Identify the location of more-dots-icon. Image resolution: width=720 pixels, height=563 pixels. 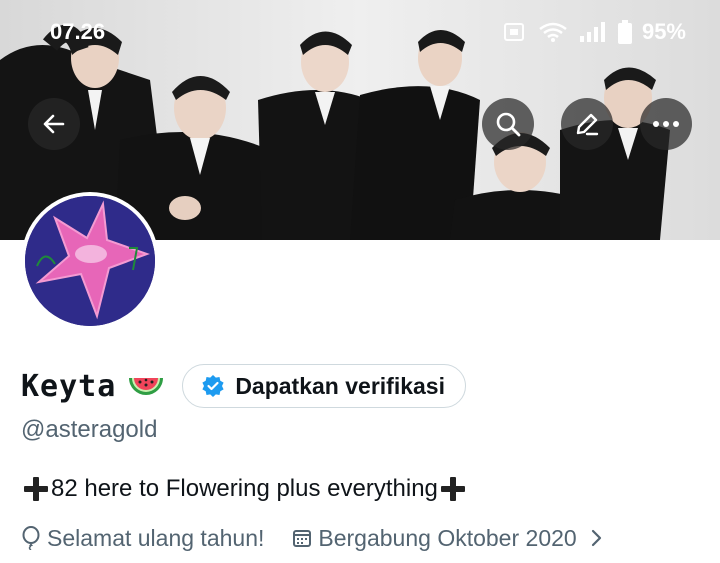
(666, 124).